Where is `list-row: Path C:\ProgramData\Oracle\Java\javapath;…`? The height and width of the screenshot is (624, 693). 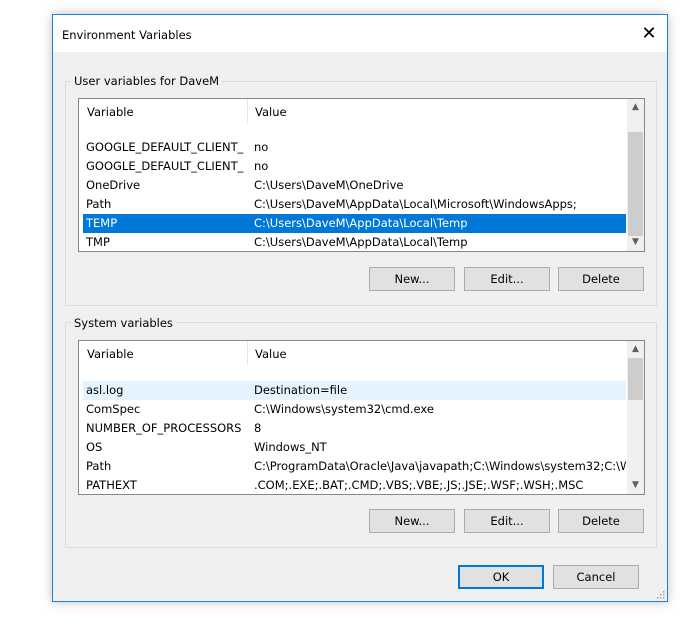
list-row: Path C:\ProgramData\Oracle\Java\javapath;… is located at coordinates (354, 466).